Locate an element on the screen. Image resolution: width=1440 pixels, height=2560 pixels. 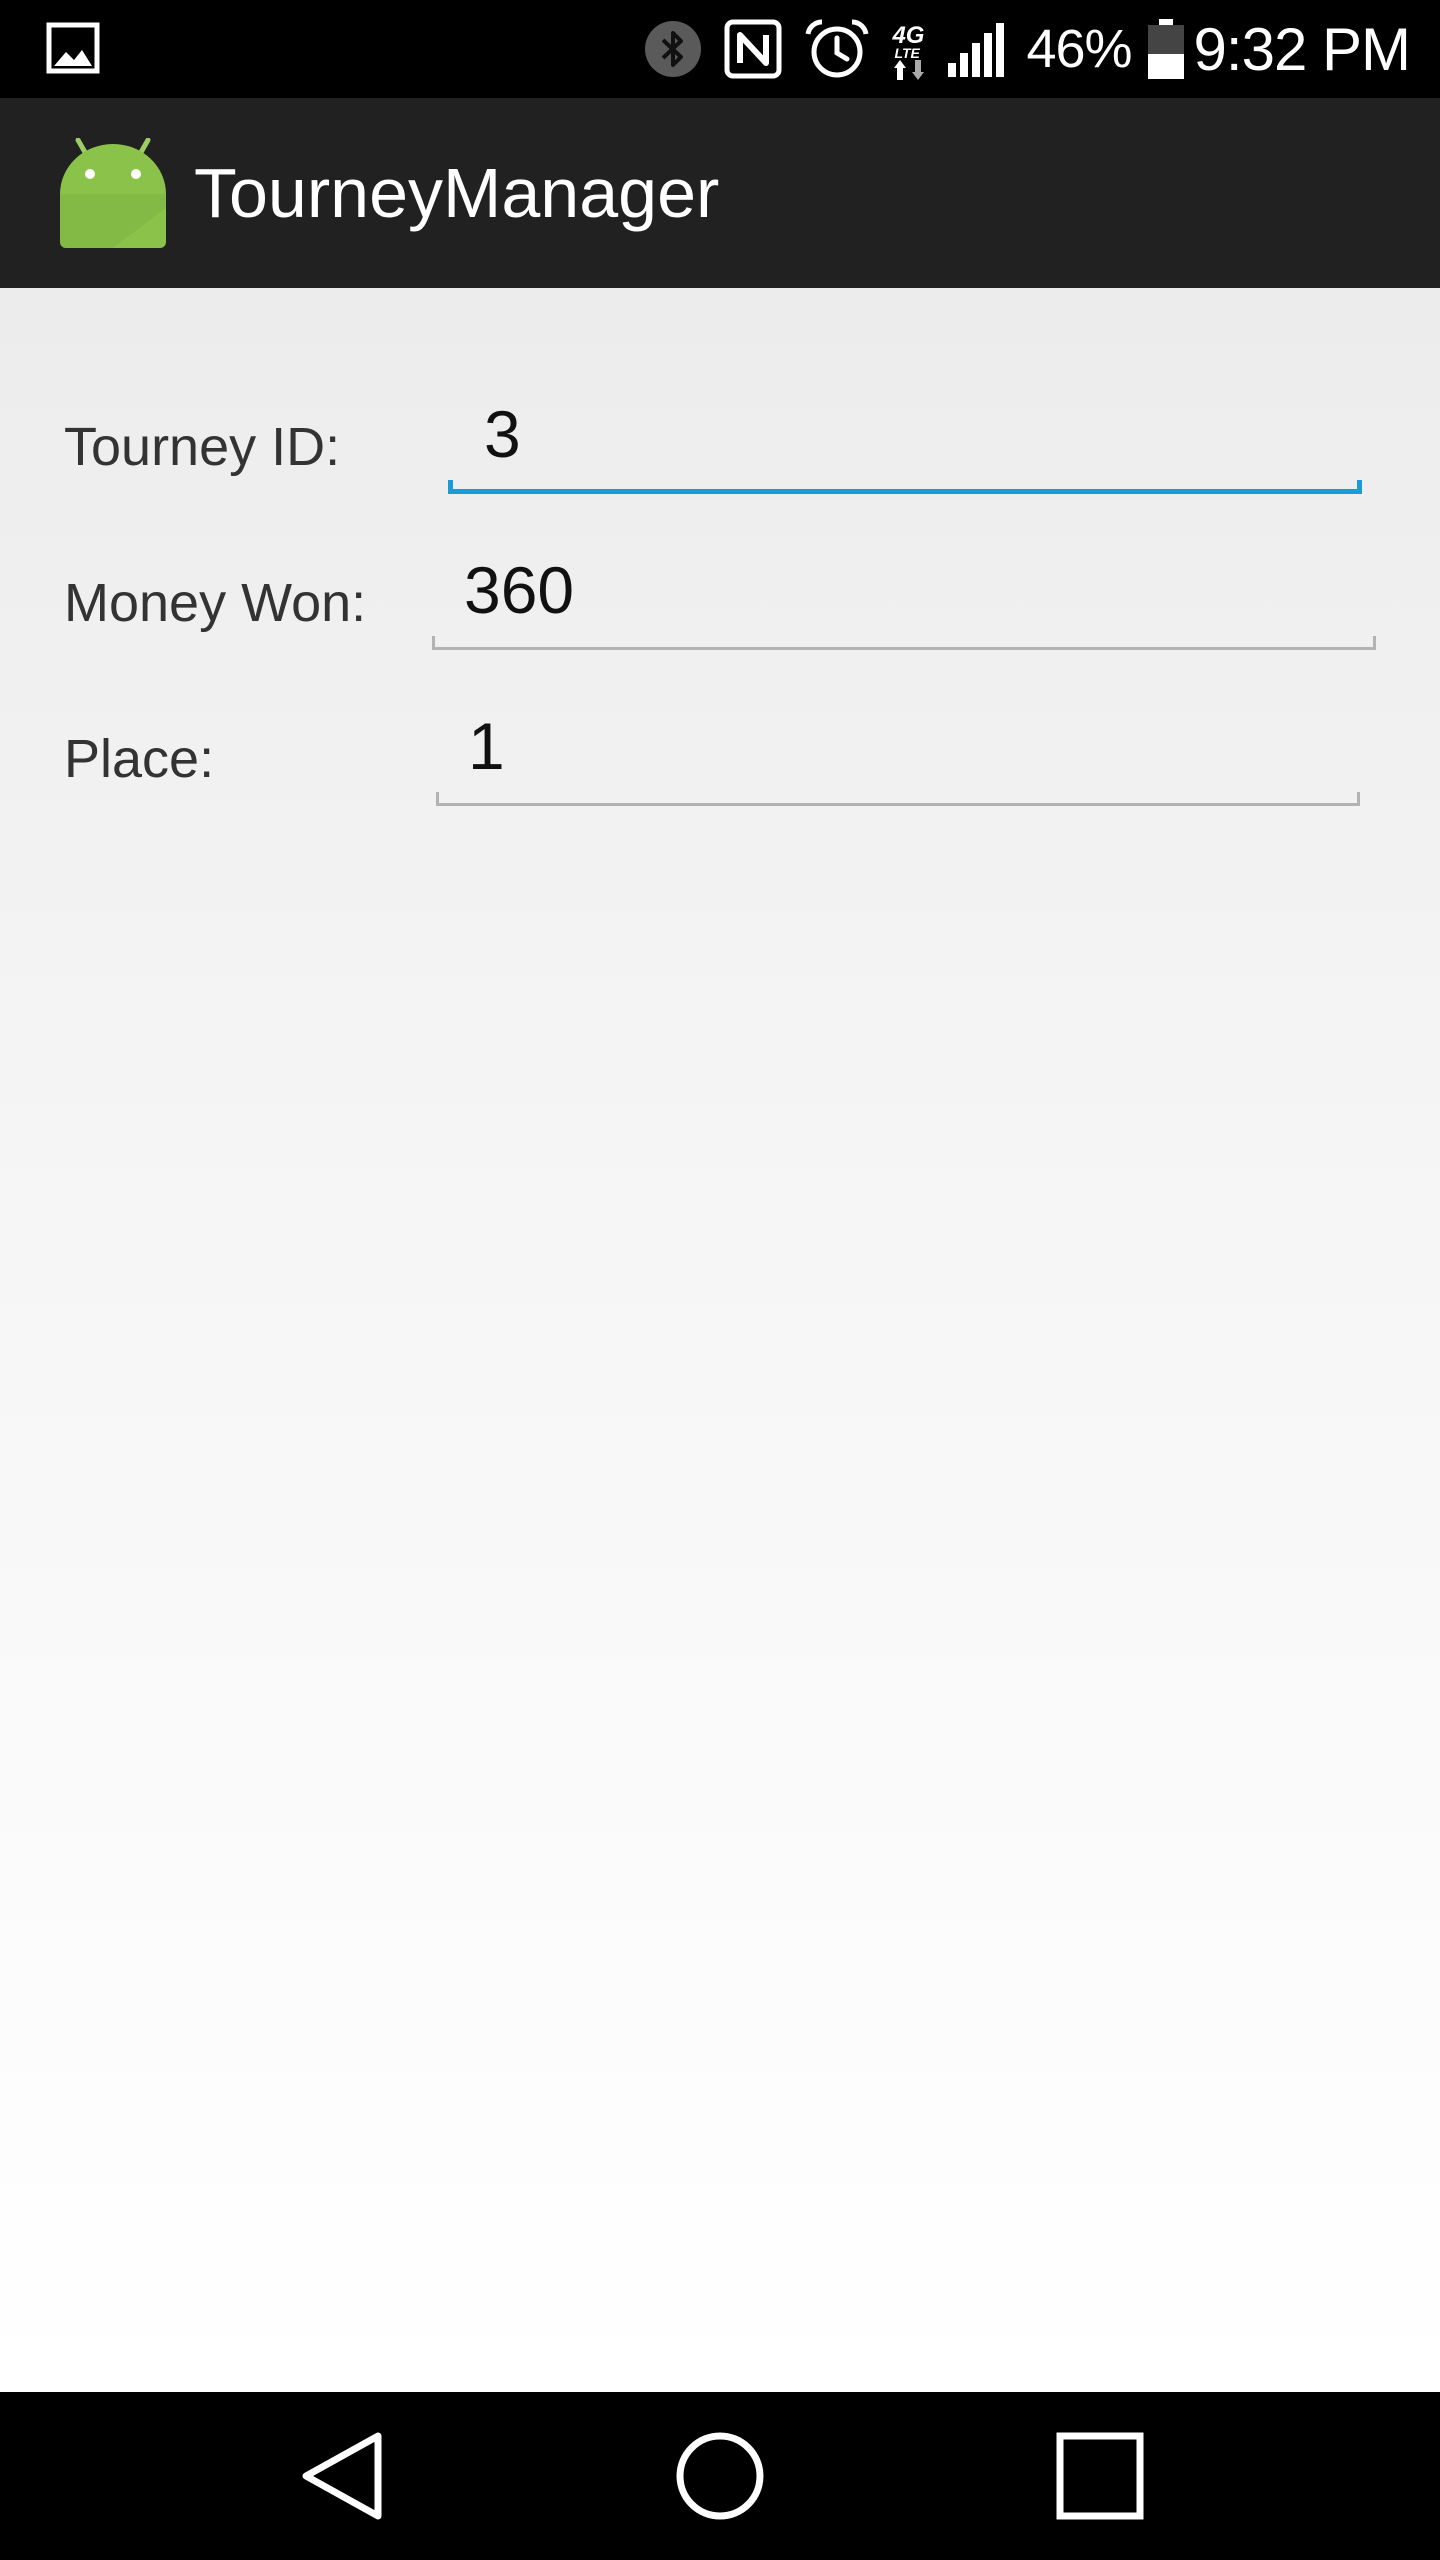
place-underline is located at coordinates (898, 799).